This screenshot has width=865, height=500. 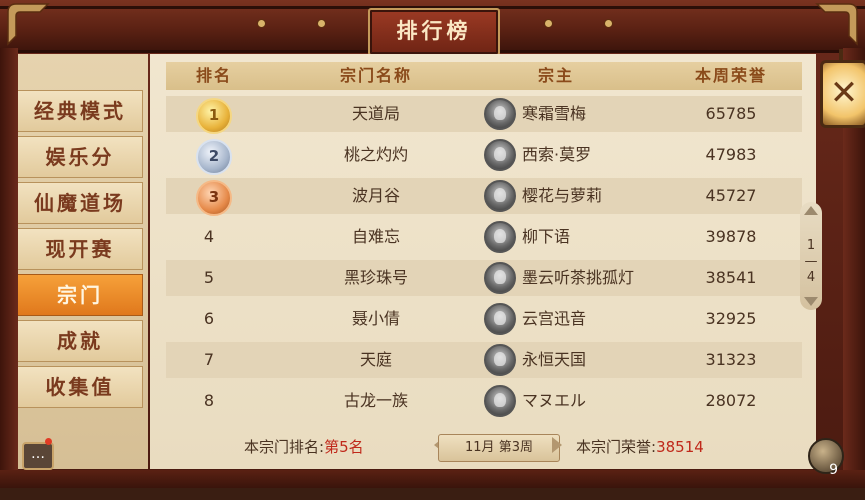 What do you see at coordinates (811, 261) in the screenshot?
I see `page-number: 1—4` at bounding box center [811, 261].